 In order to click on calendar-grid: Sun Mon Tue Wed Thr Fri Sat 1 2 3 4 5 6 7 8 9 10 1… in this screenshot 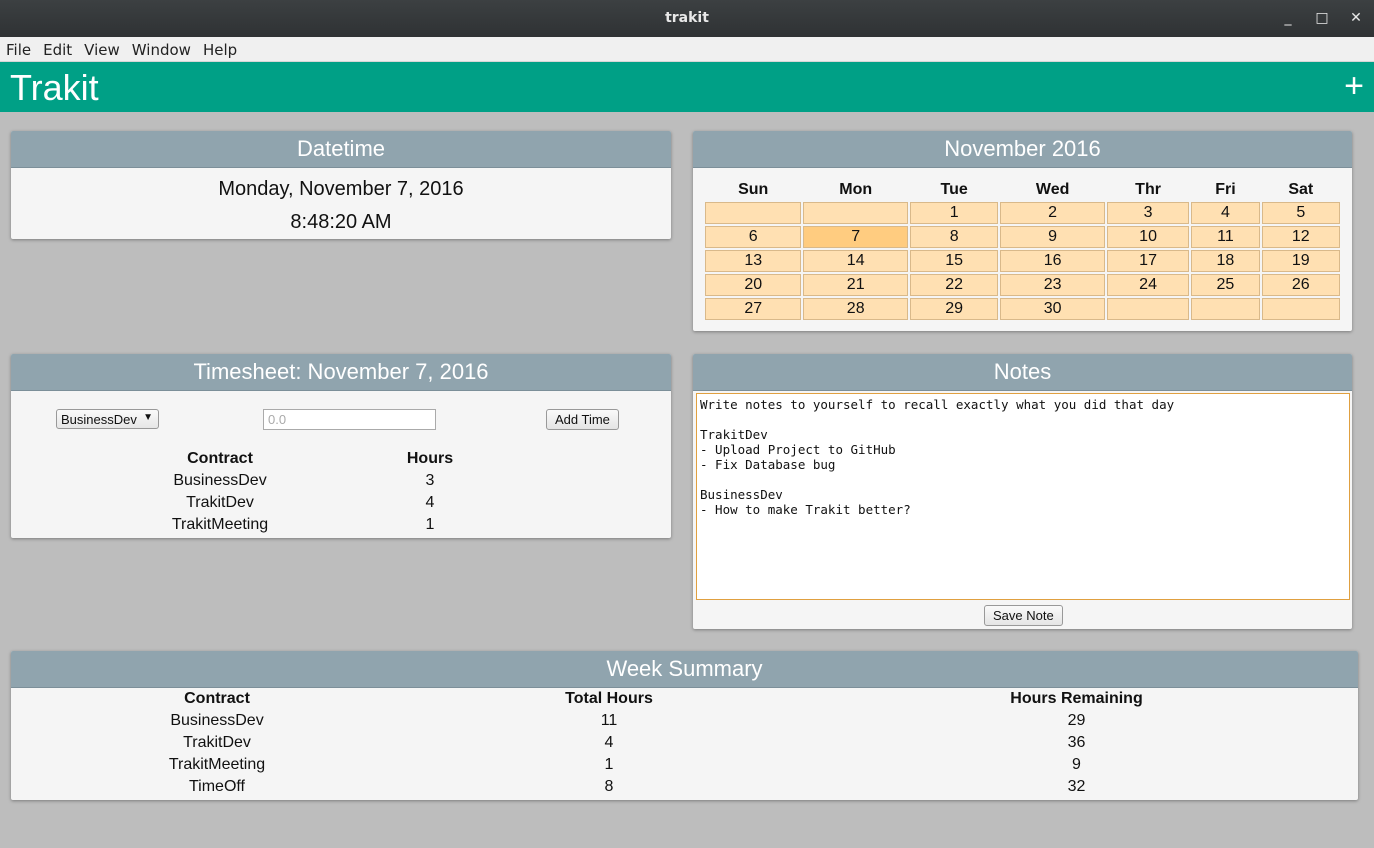, I will do `click(1022, 250)`.